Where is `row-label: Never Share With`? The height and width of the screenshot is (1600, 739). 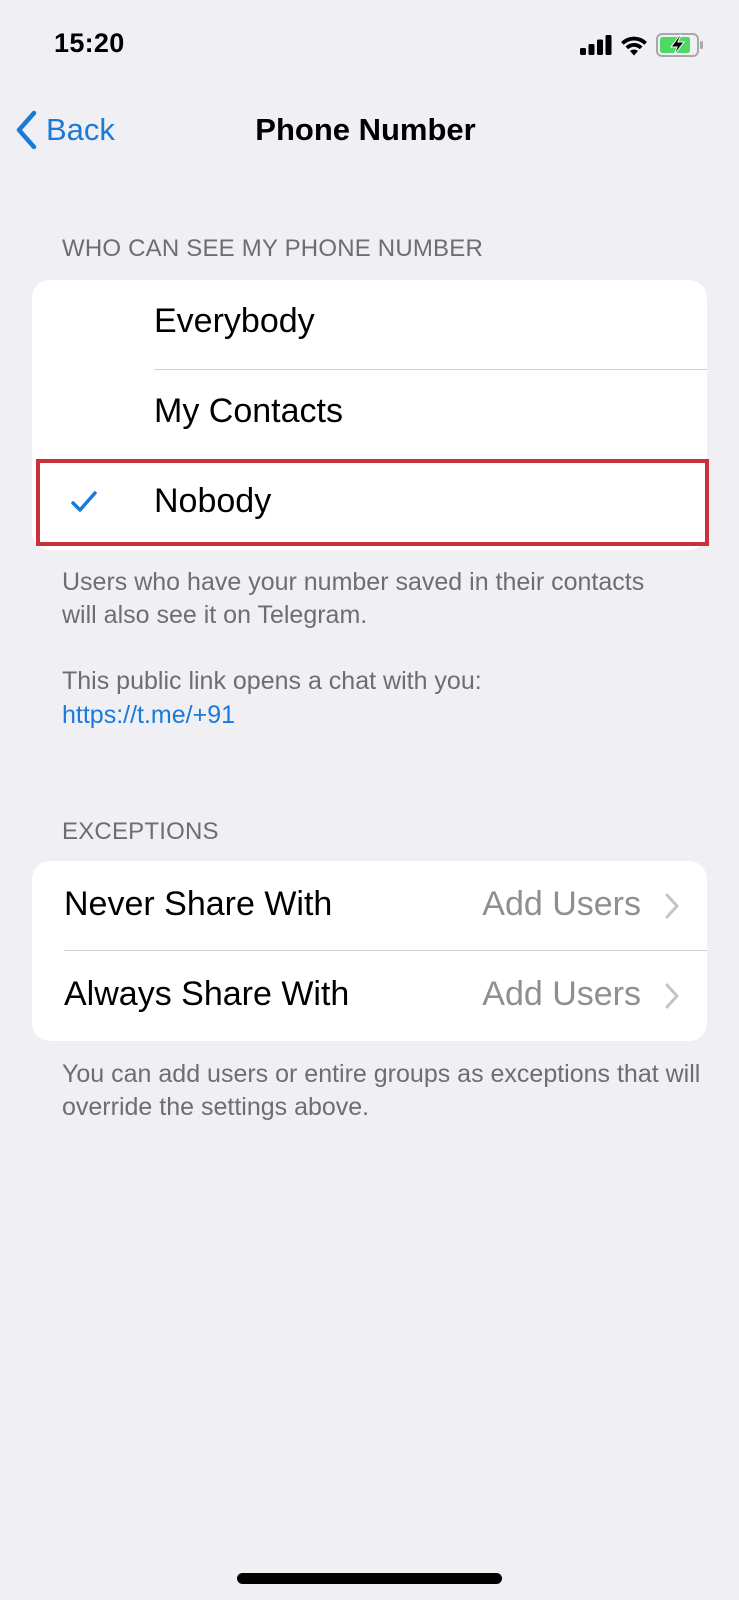 row-label: Never Share With is located at coordinates (198, 904).